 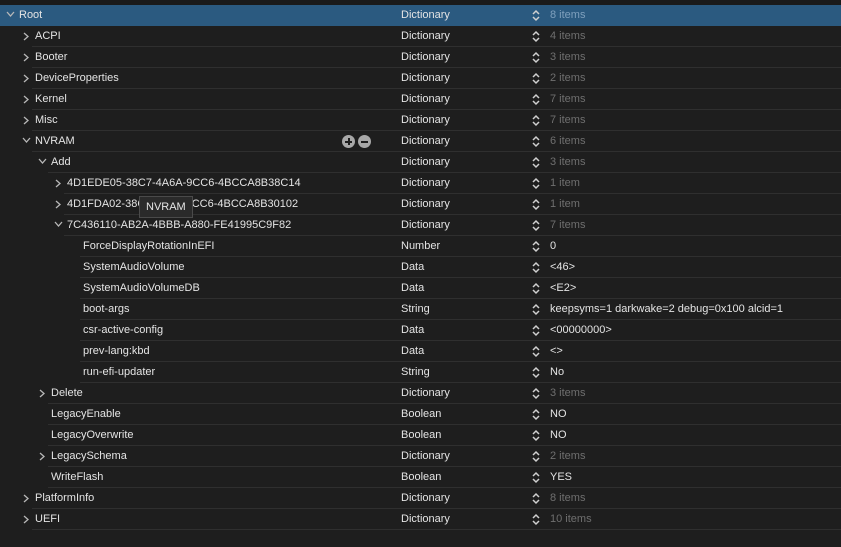 I want to click on outline-row: ForceDisplayRotationInEFI Number 0, so click(x=420, y=246).